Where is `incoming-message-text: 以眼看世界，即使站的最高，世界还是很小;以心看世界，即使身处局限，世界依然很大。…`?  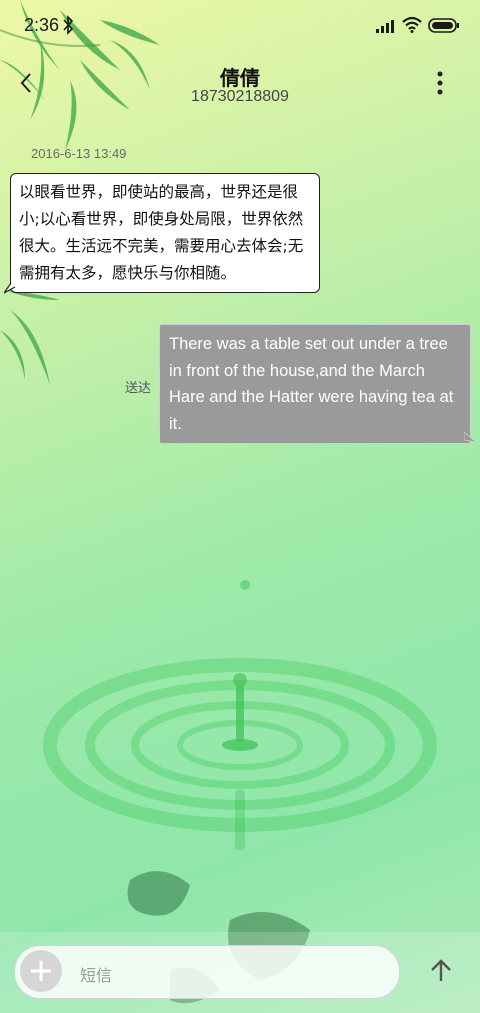
incoming-message-text: 以眼看世界，即使站的最高，世界还是很小;以心看世界，即使身处局限，世界依然很大。… is located at coordinates (161, 232).